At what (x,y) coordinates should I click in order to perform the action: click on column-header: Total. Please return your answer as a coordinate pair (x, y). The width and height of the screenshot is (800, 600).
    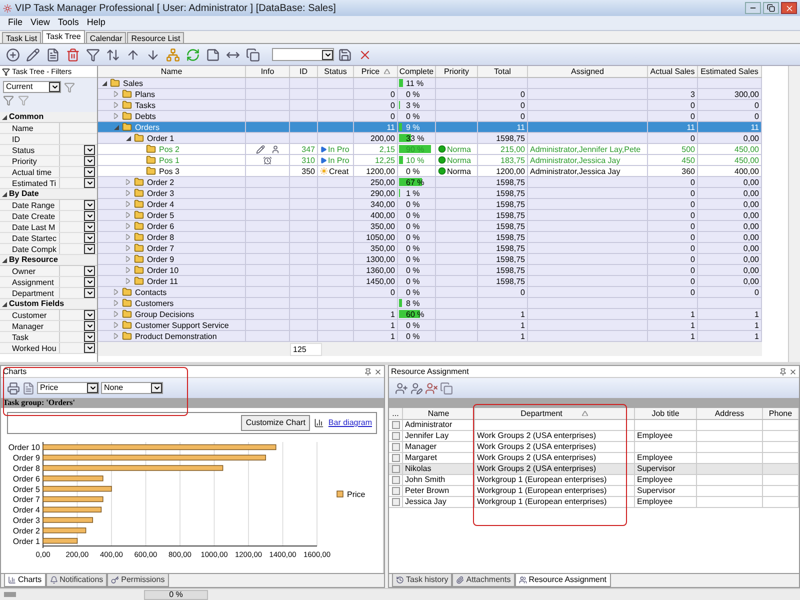
    Looking at the image, I should click on (503, 71).